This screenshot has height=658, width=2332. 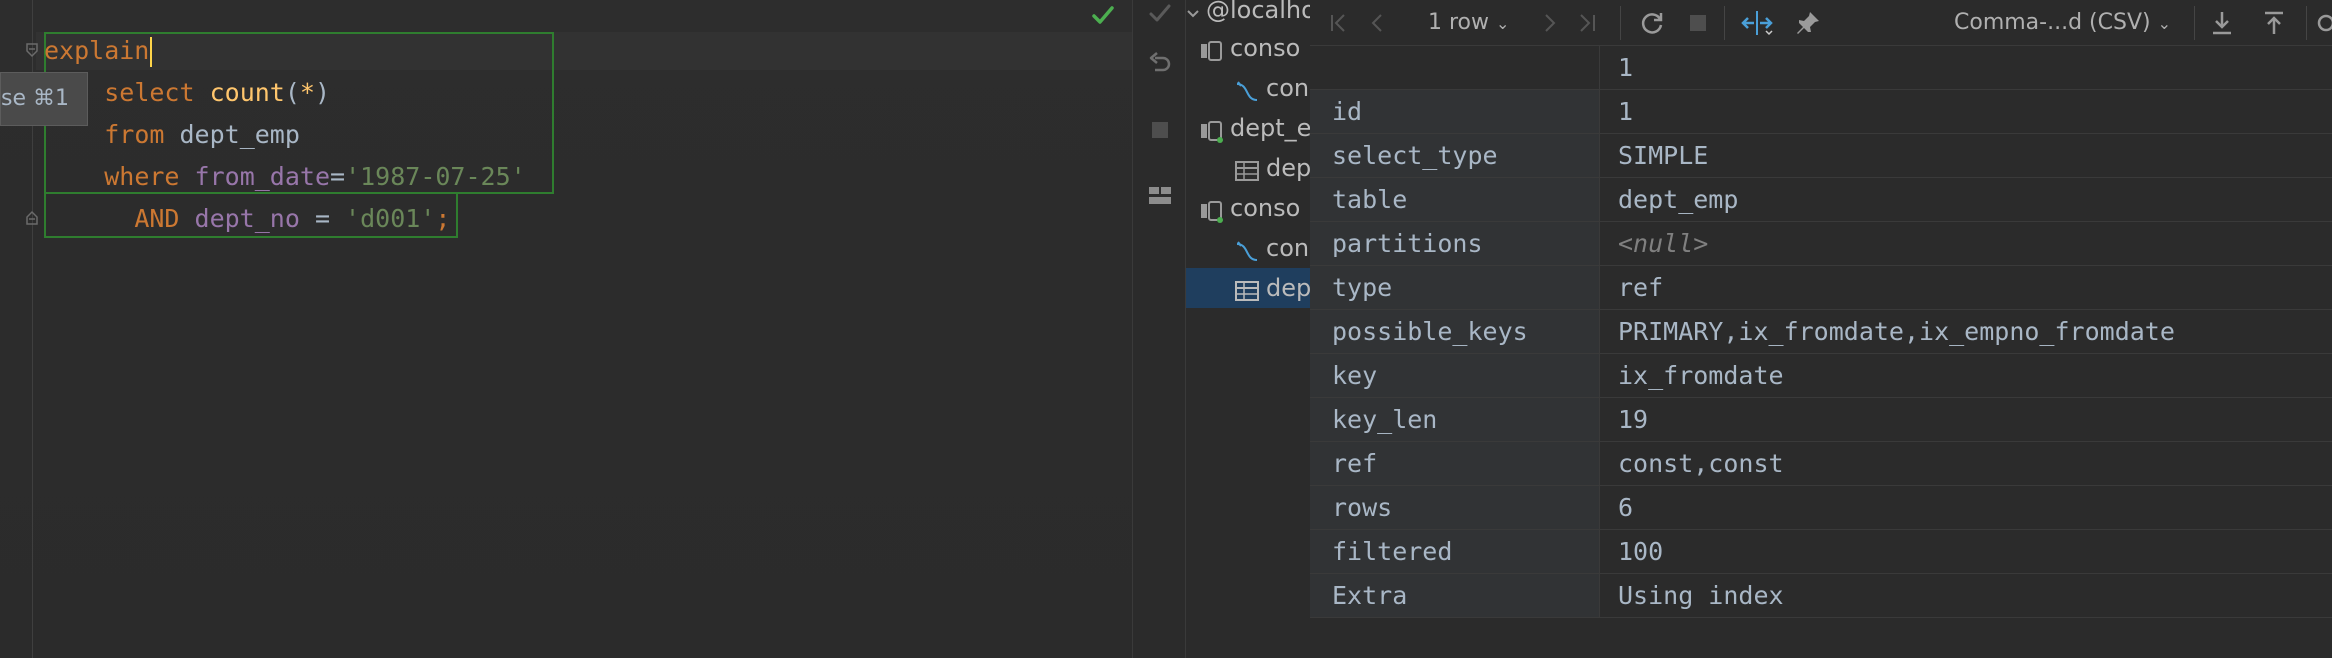 What do you see at coordinates (239, 134) in the screenshot?
I see `table-identifier: dept_emp` at bounding box center [239, 134].